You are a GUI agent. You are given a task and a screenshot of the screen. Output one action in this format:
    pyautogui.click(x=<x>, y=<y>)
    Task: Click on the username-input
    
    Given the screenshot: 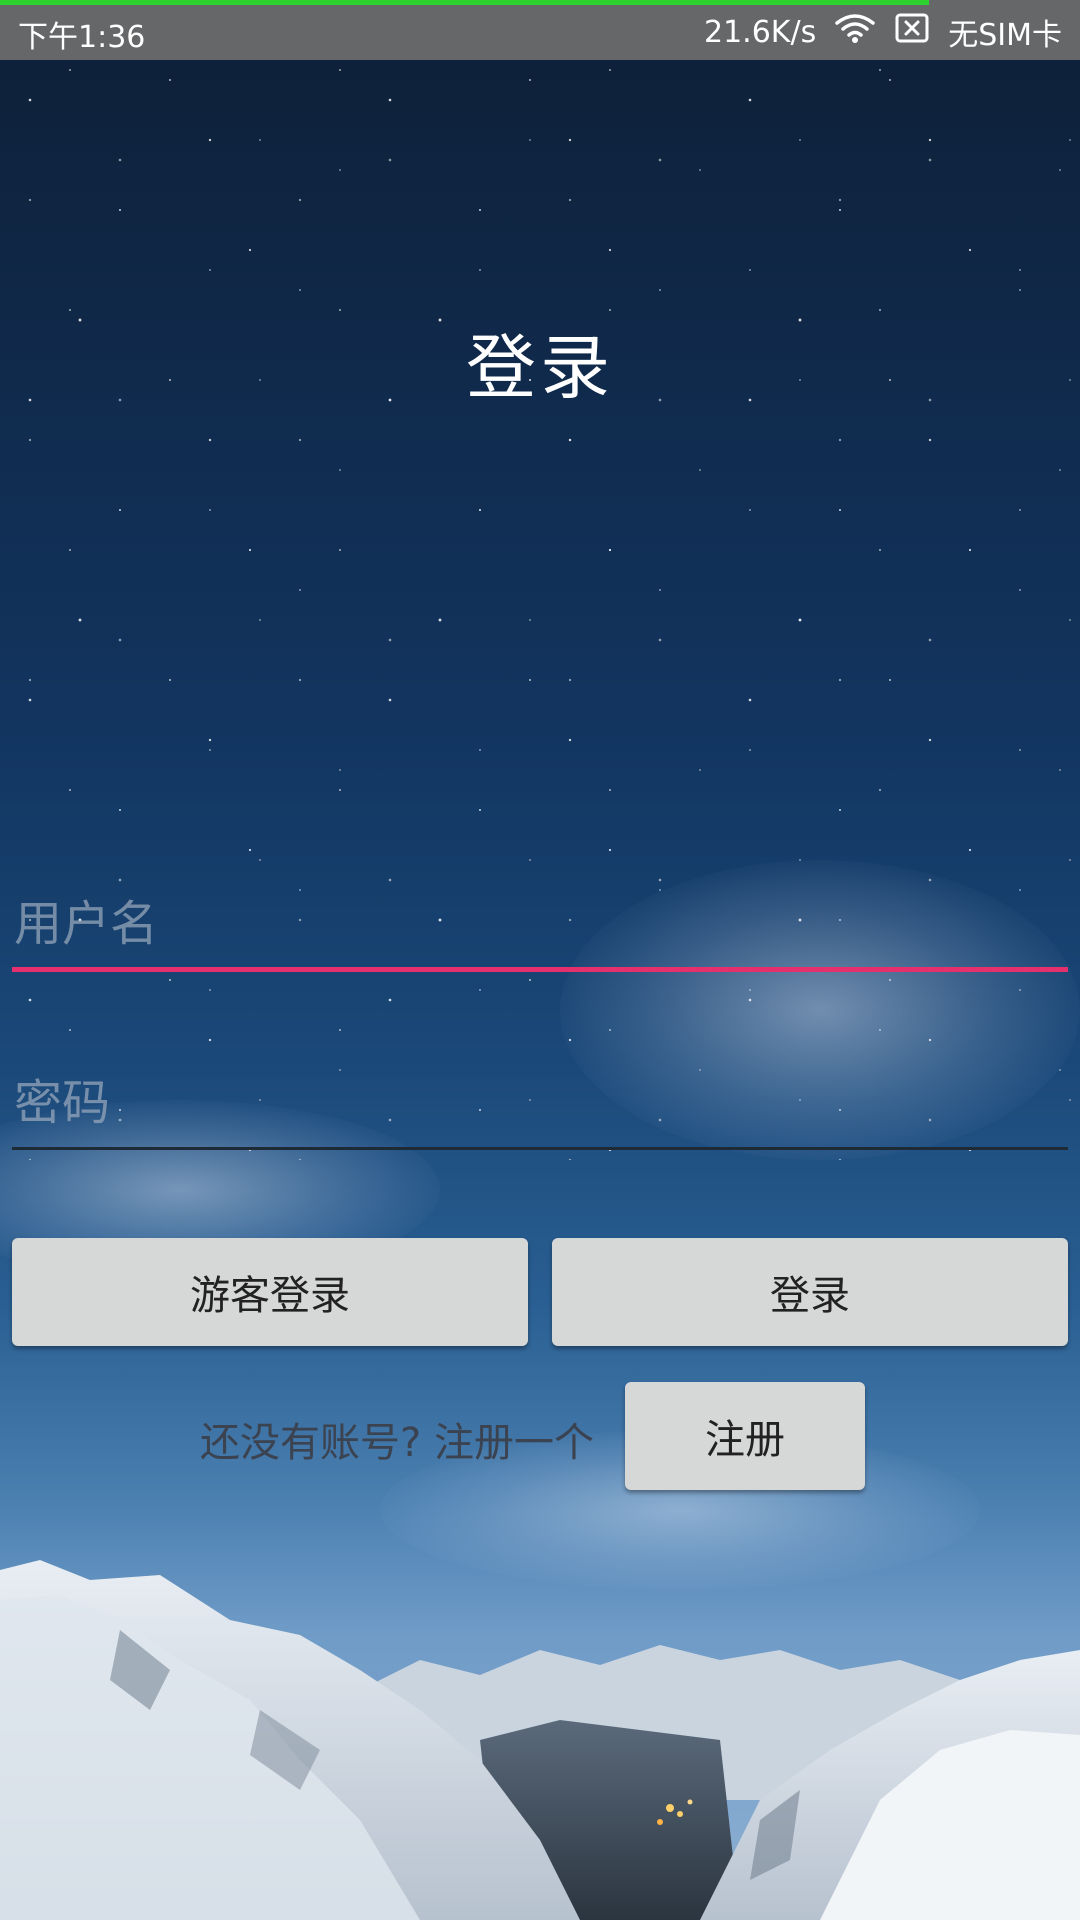 What is the action you would take?
    pyautogui.click(x=540, y=926)
    